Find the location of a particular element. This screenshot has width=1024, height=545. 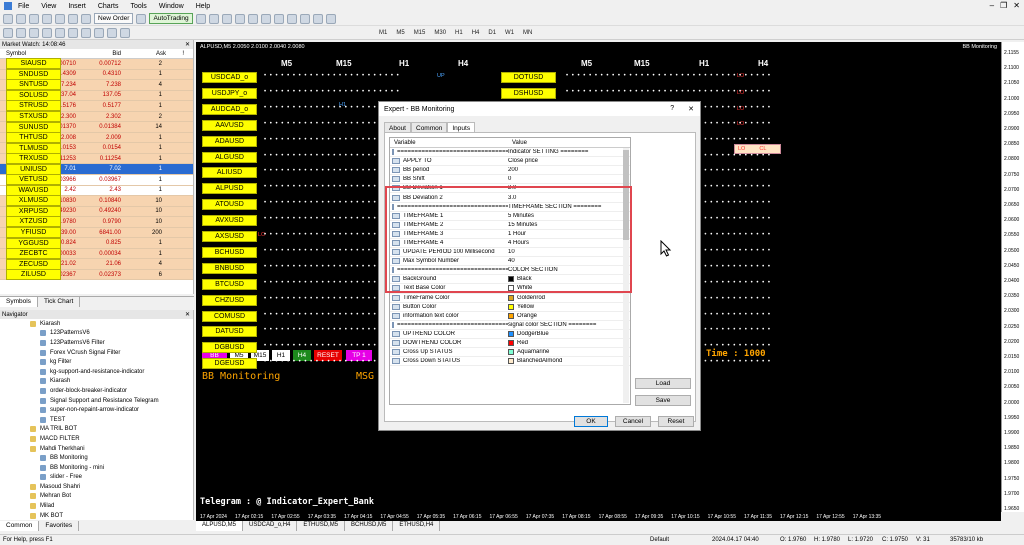

tab-symbols: Symbols is located at coordinates (19, 302).